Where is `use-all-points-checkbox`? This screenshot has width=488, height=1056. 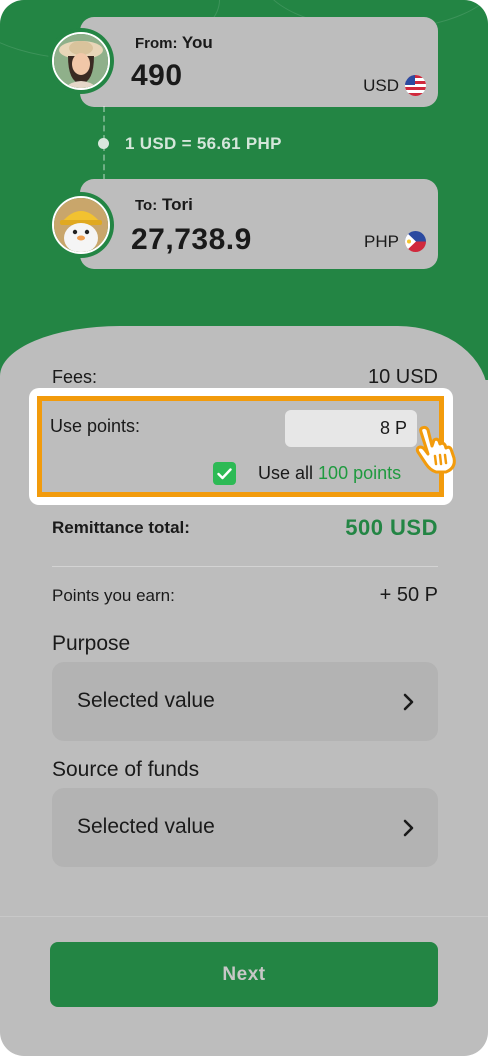 use-all-points-checkbox is located at coordinates (224, 473).